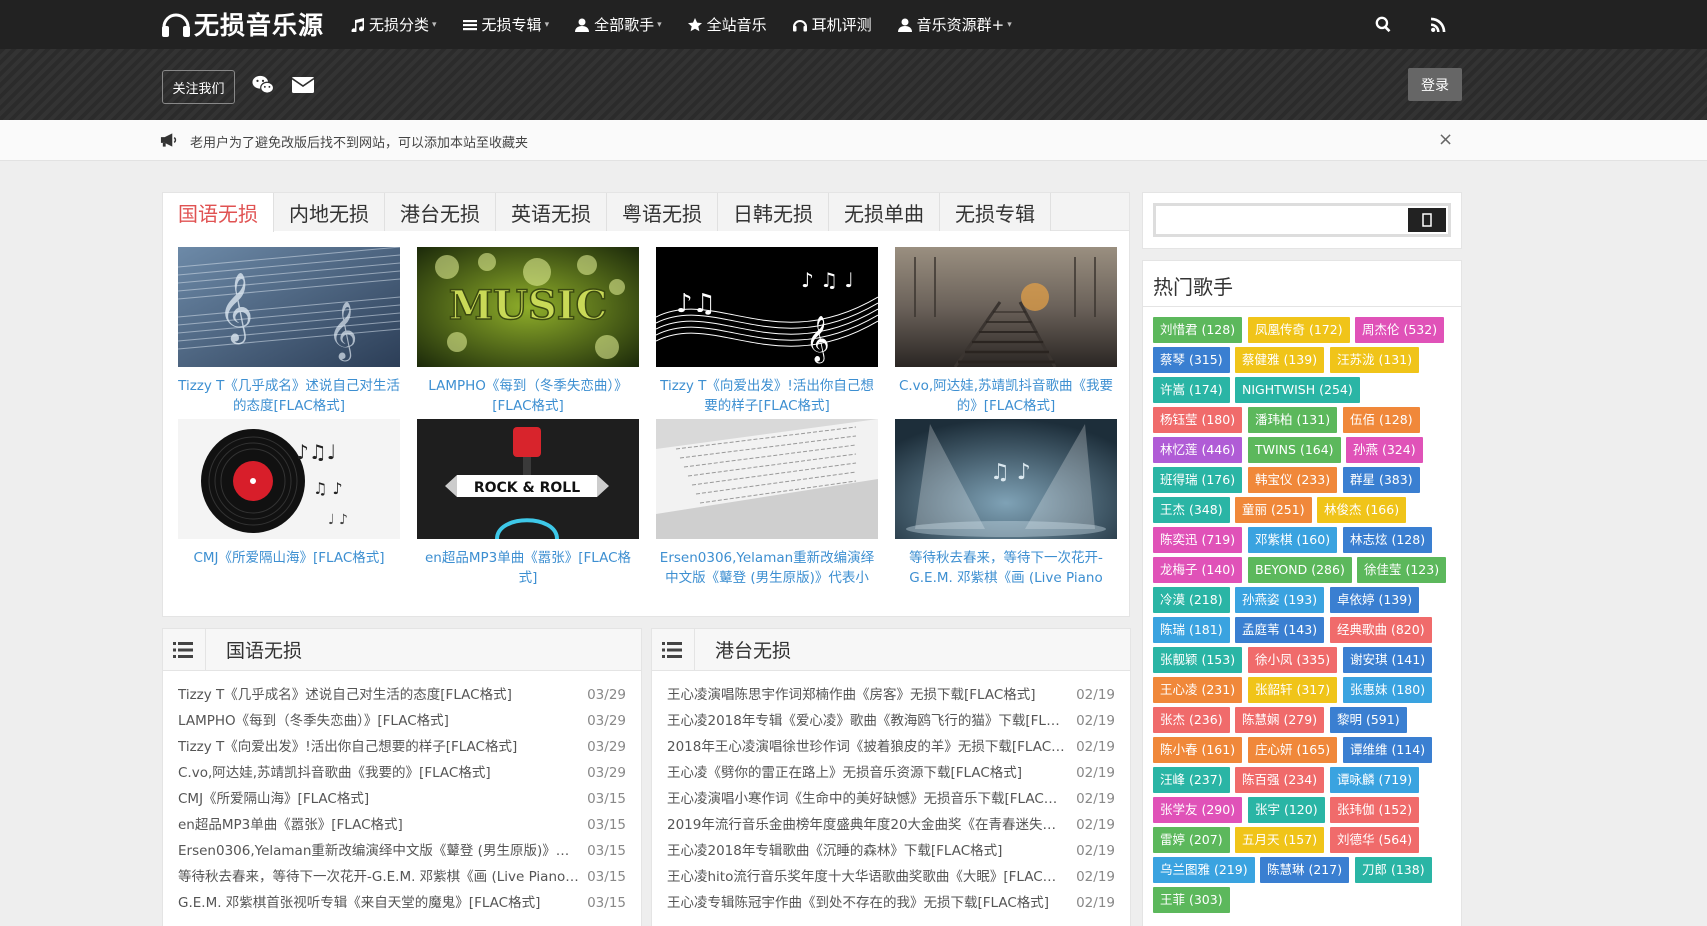 The width and height of the screenshot is (1707, 926). Describe the element at coordinates (1286, 810) in the screenshot. I see `singer-tag: 张宇 (120)` at that location.